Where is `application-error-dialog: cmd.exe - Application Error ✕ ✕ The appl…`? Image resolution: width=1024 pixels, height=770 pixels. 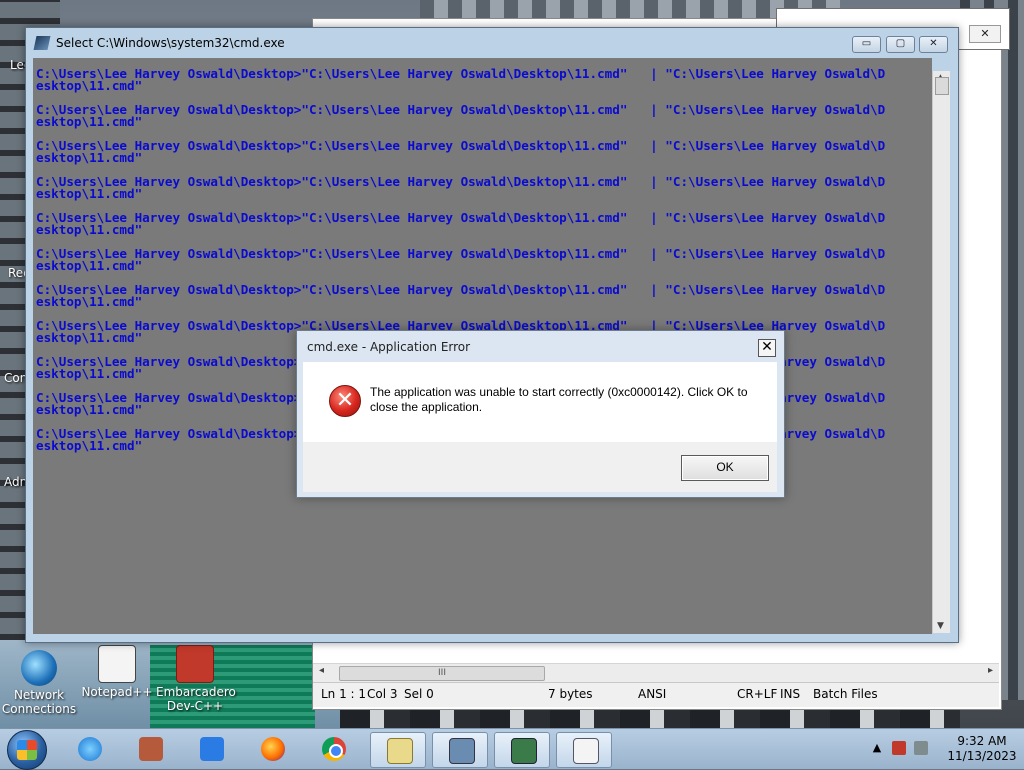 application-error-dialog: cmd.exe - Application Error ✕ ✕ The appl… is located at coordinates (540, 414).